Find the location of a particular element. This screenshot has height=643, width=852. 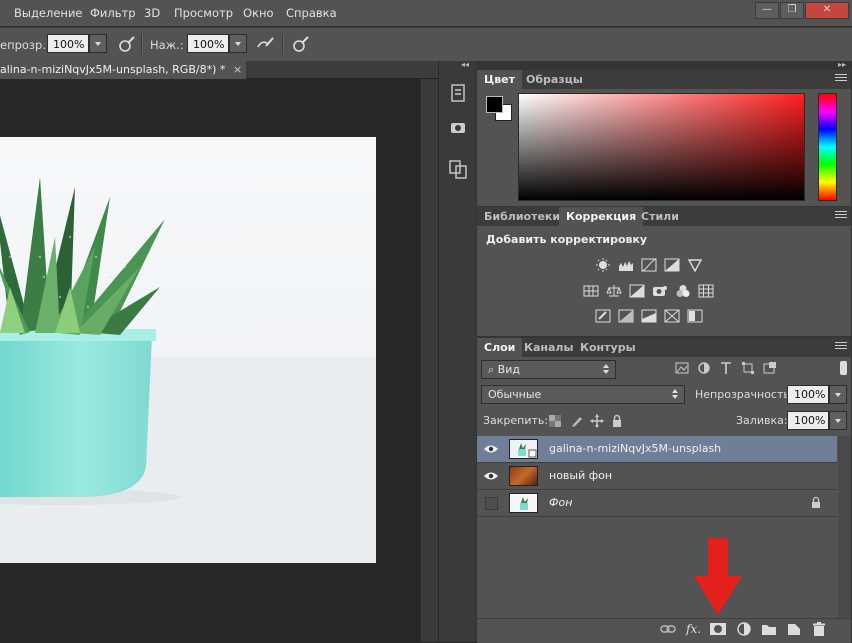

layer-name: galina-n-miziNqvJx5M-unsplash is located at coordinates (635, 448).